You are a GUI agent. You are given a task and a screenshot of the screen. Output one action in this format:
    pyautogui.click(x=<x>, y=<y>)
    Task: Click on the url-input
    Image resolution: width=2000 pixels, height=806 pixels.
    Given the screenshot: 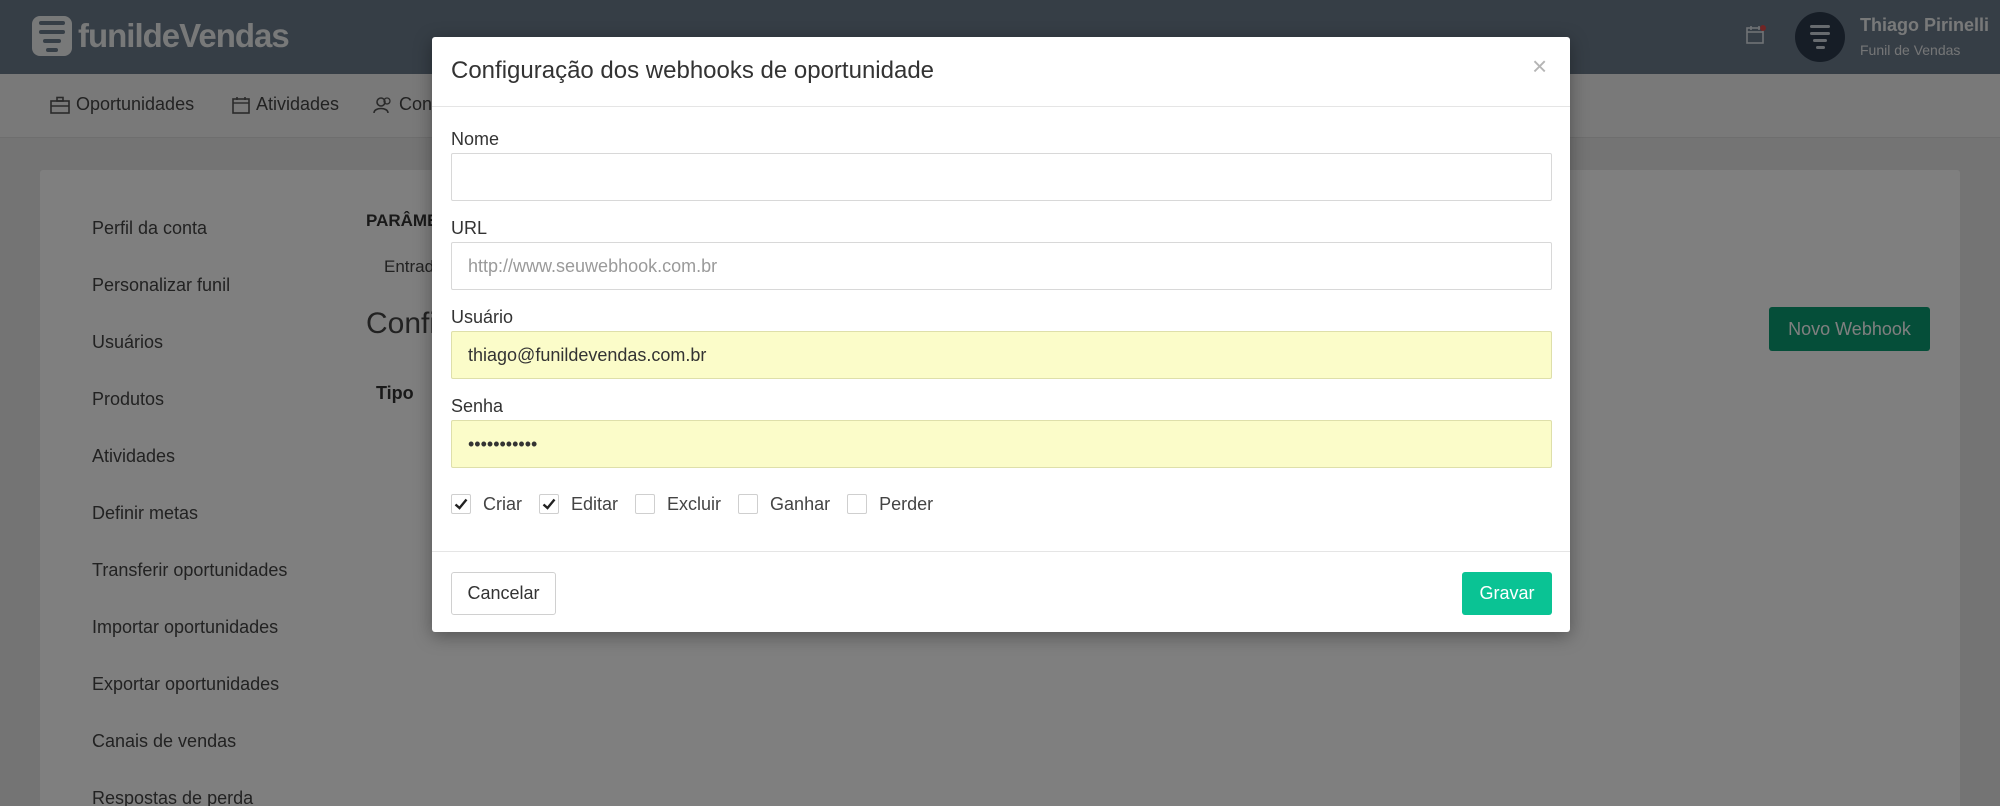 What is the action you would take?
    pyautogui.click(x=1001, y=266)
    